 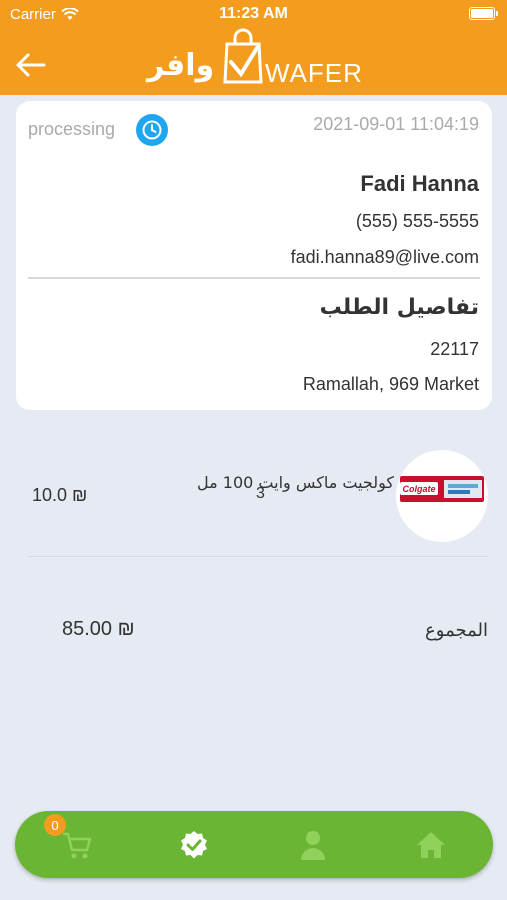 I want to click on customer-phone: (555) 555-5555, so click(x=417, y=221).